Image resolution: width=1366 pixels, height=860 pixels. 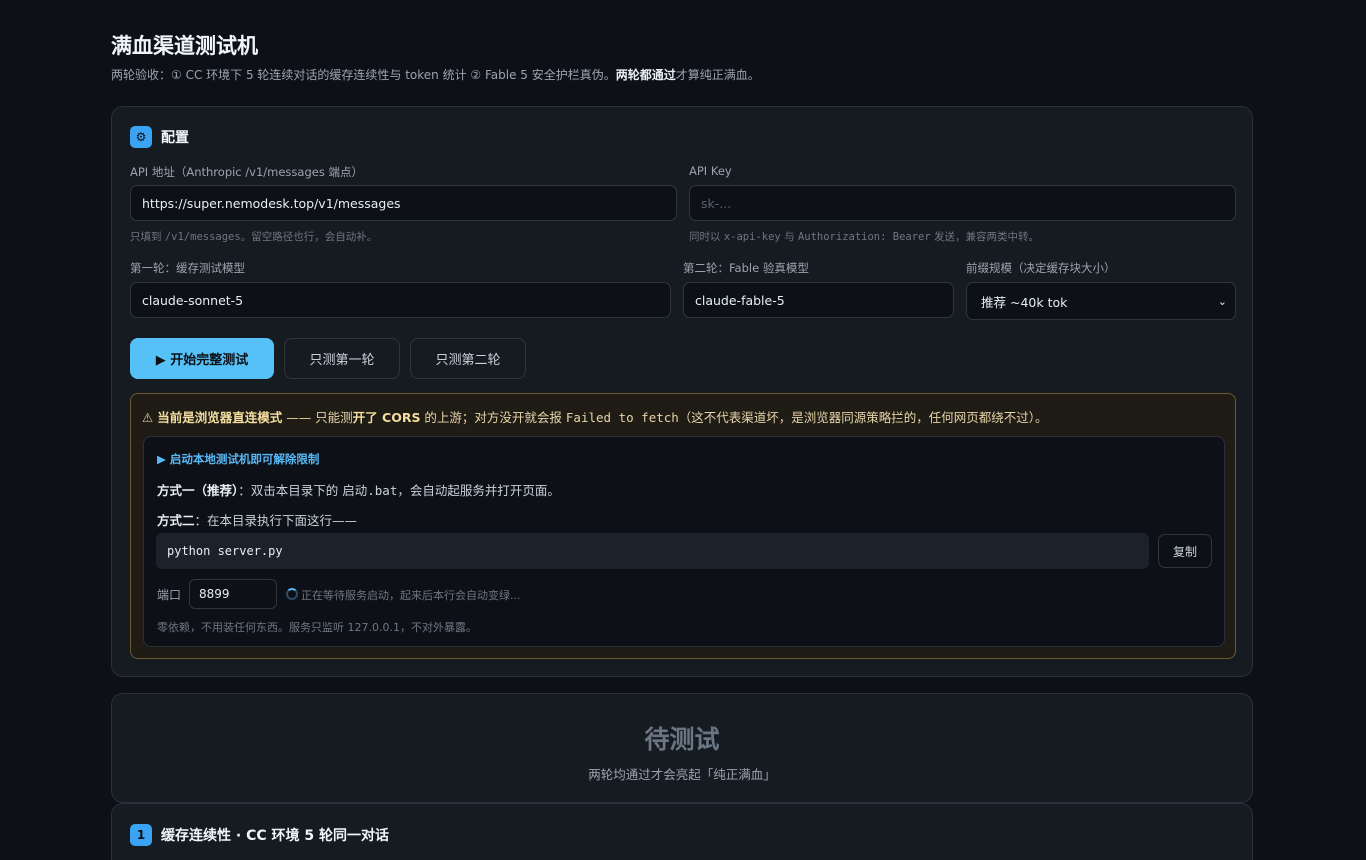 What do you see at coordinates (370, 490) in the screenshot?
I see `method1-code: 启动.bat` at bounding box center [370, 490].